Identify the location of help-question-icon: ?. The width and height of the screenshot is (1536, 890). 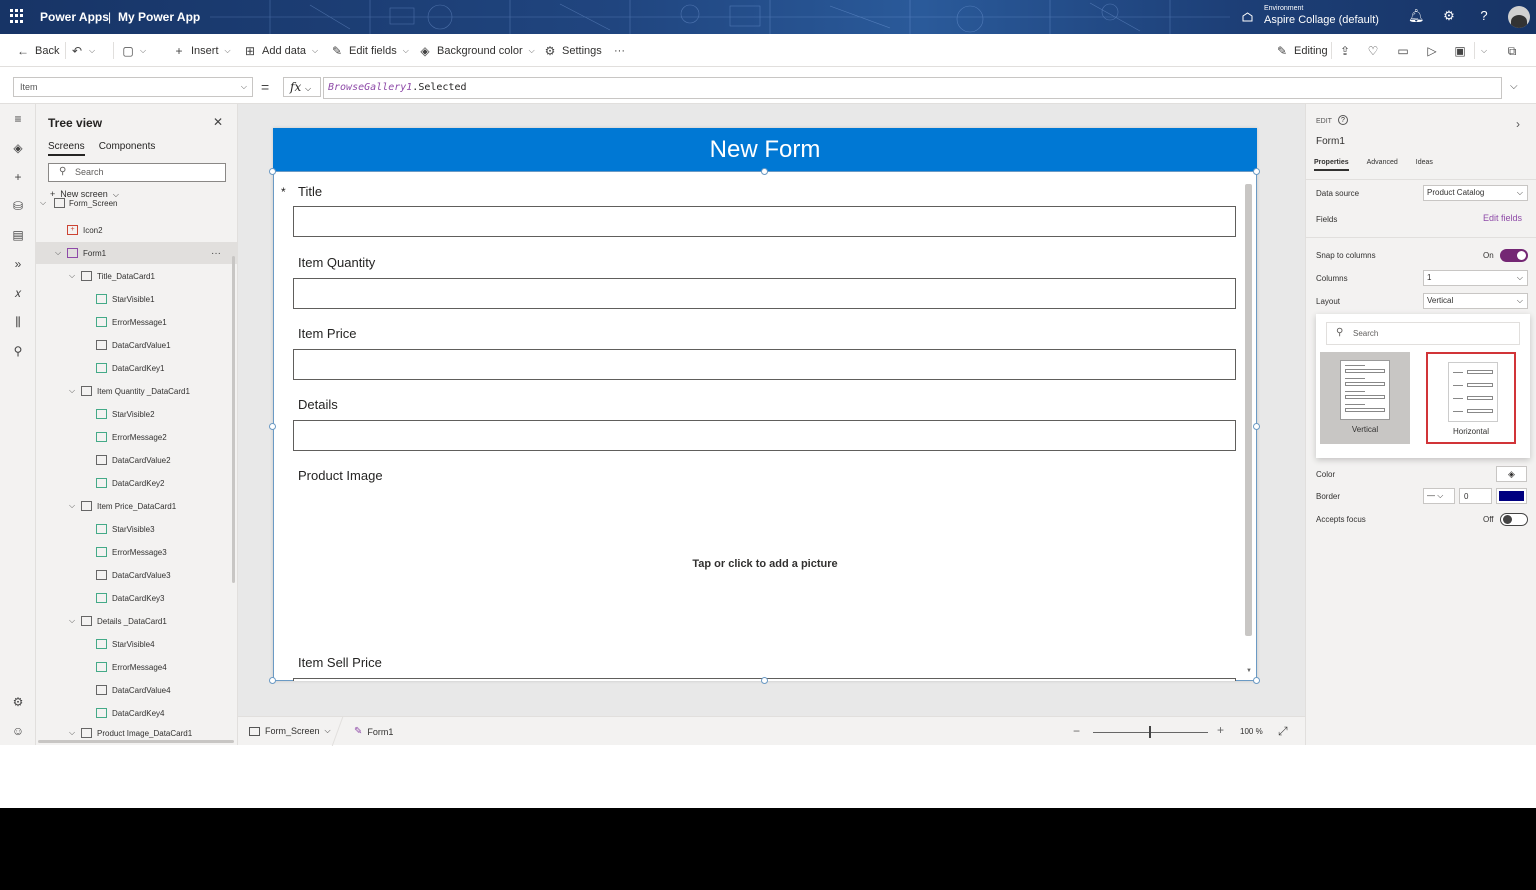
(1343, 120).